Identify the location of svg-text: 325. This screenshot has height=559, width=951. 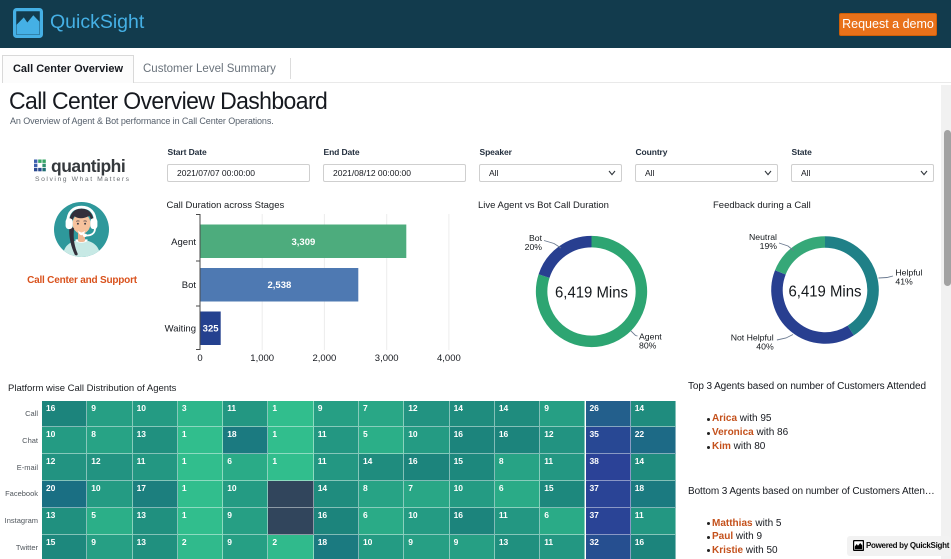
(211, 329).